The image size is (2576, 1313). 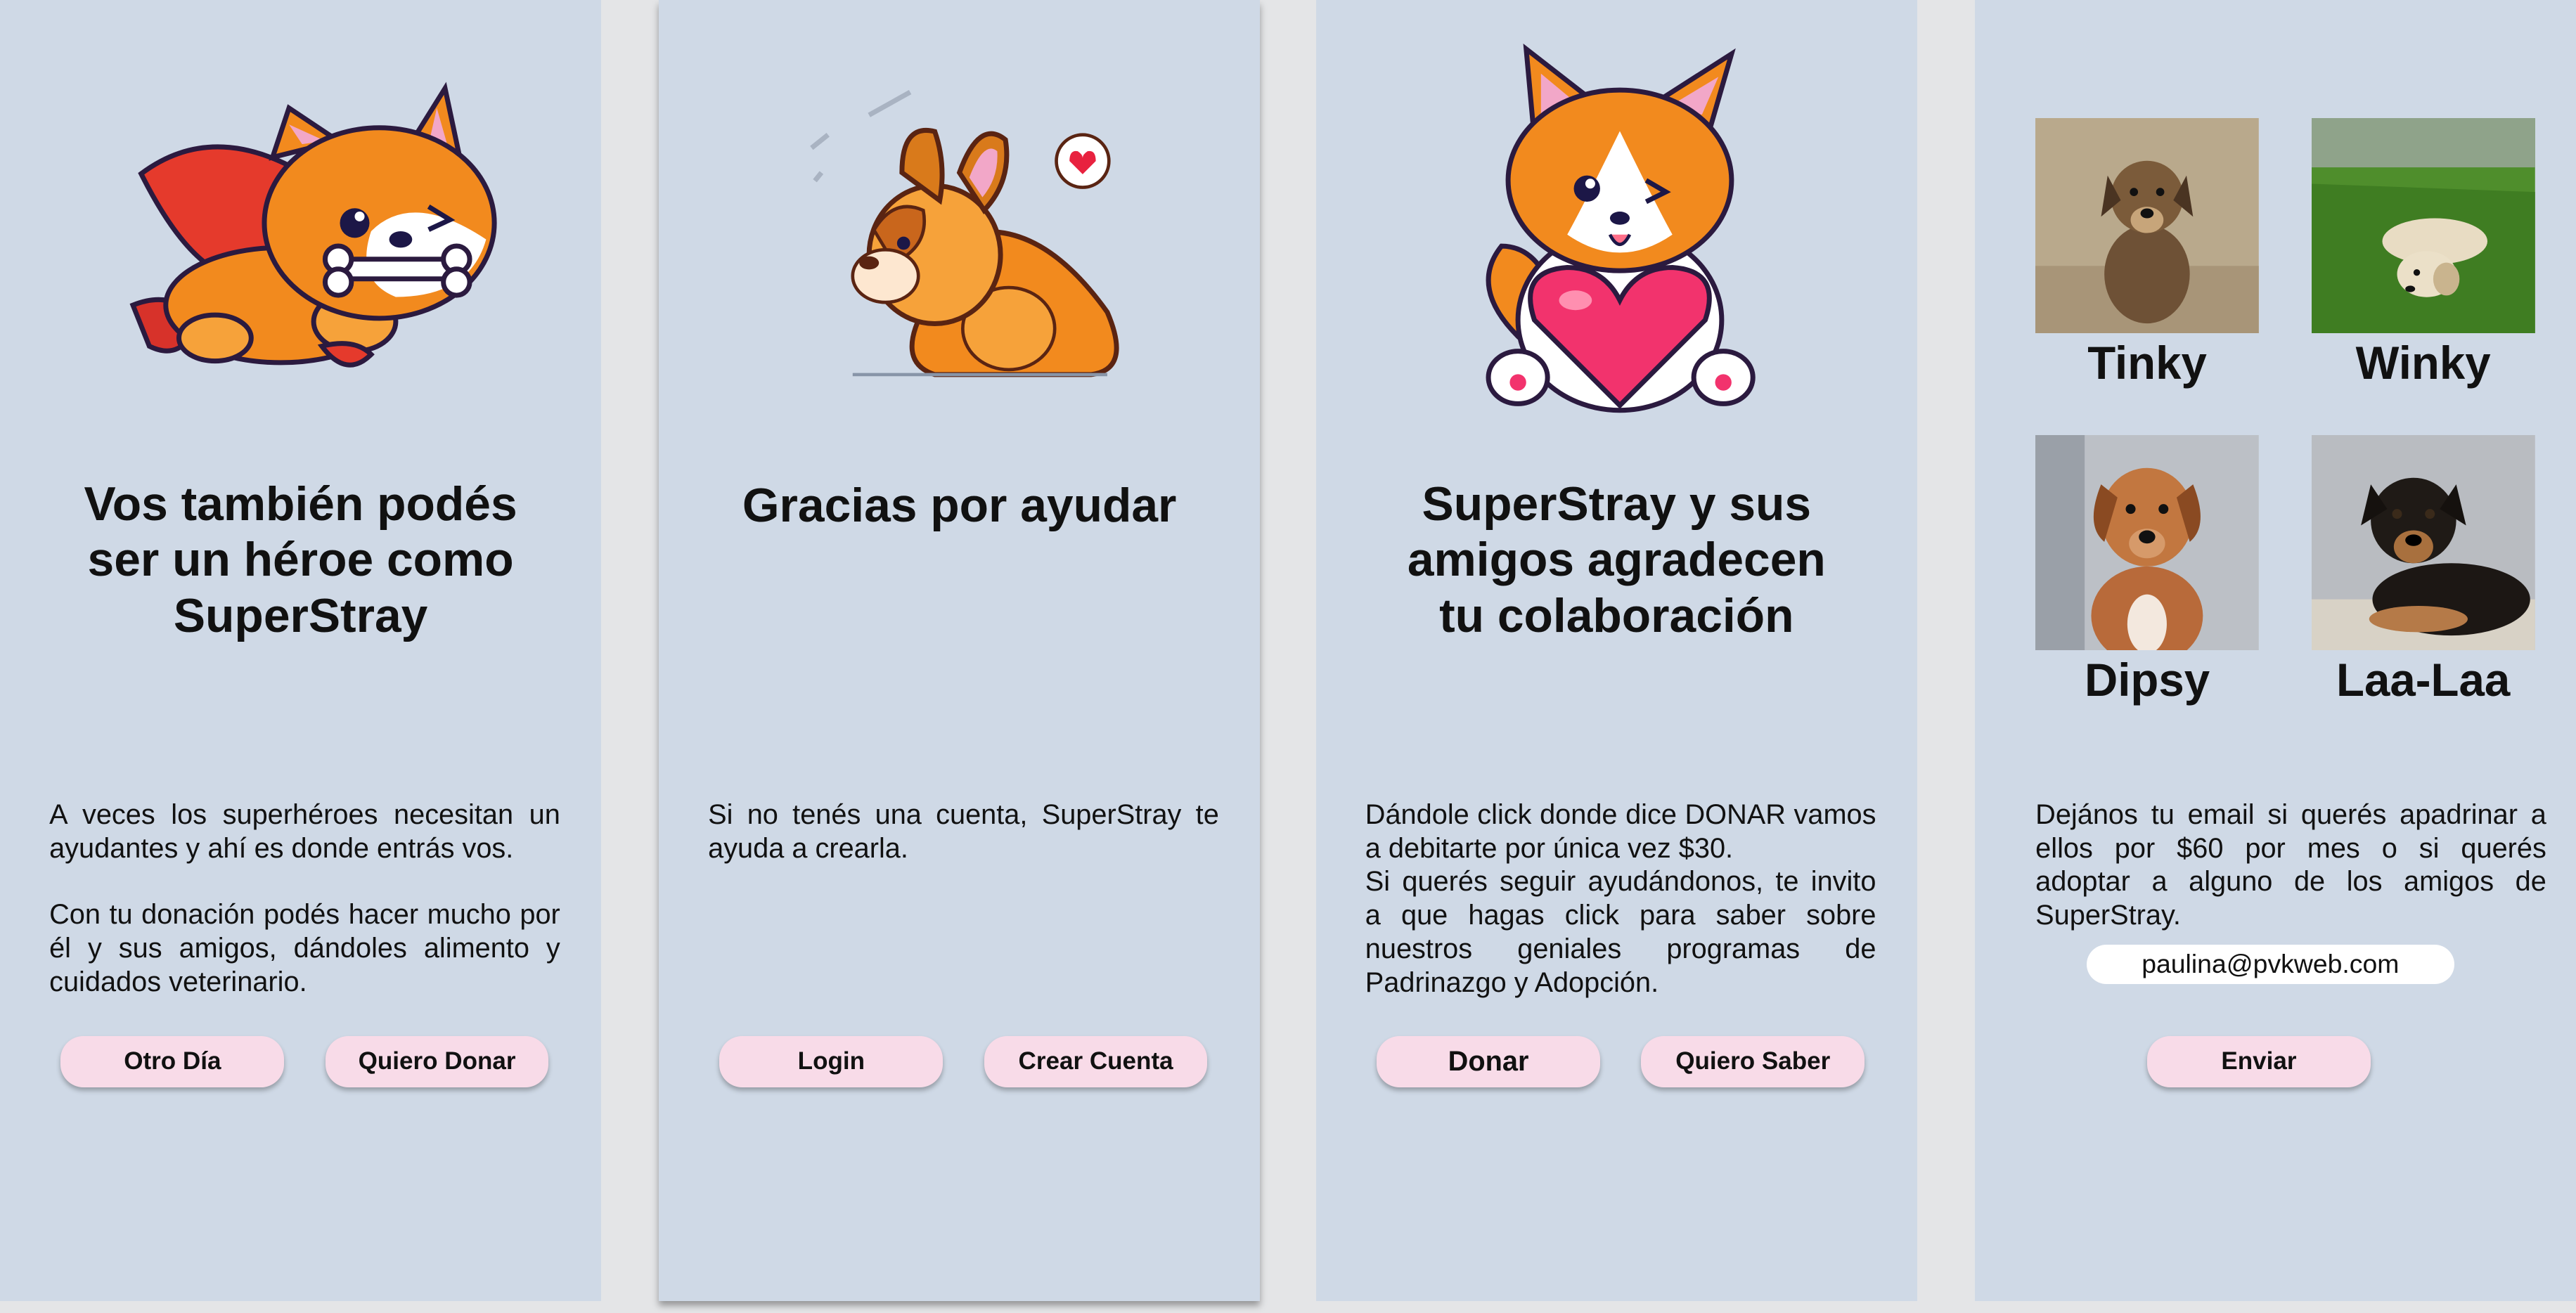 What do you see at coordinates (2270, 964) in the screenshot?
I see `email-field` at bounding box center [2270, 964].